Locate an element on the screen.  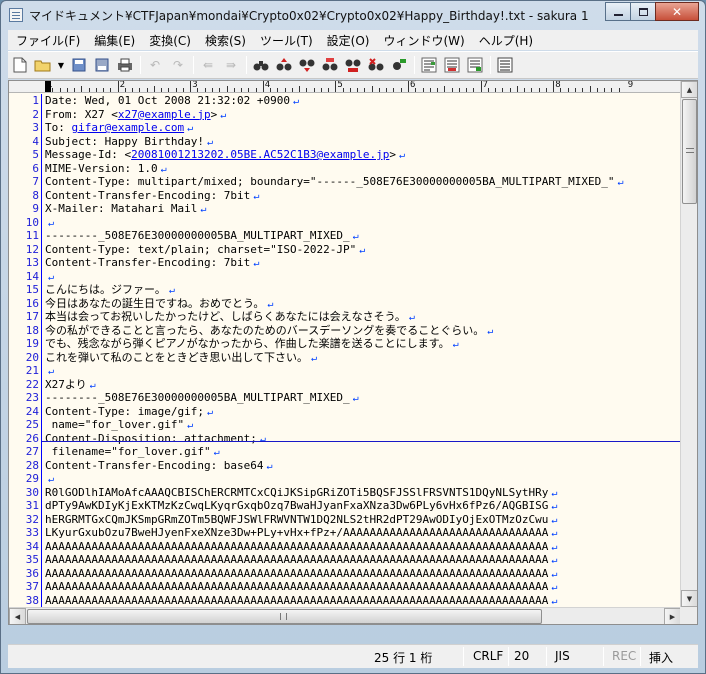
tag-jump-icon is located at coordinates (475, 65).